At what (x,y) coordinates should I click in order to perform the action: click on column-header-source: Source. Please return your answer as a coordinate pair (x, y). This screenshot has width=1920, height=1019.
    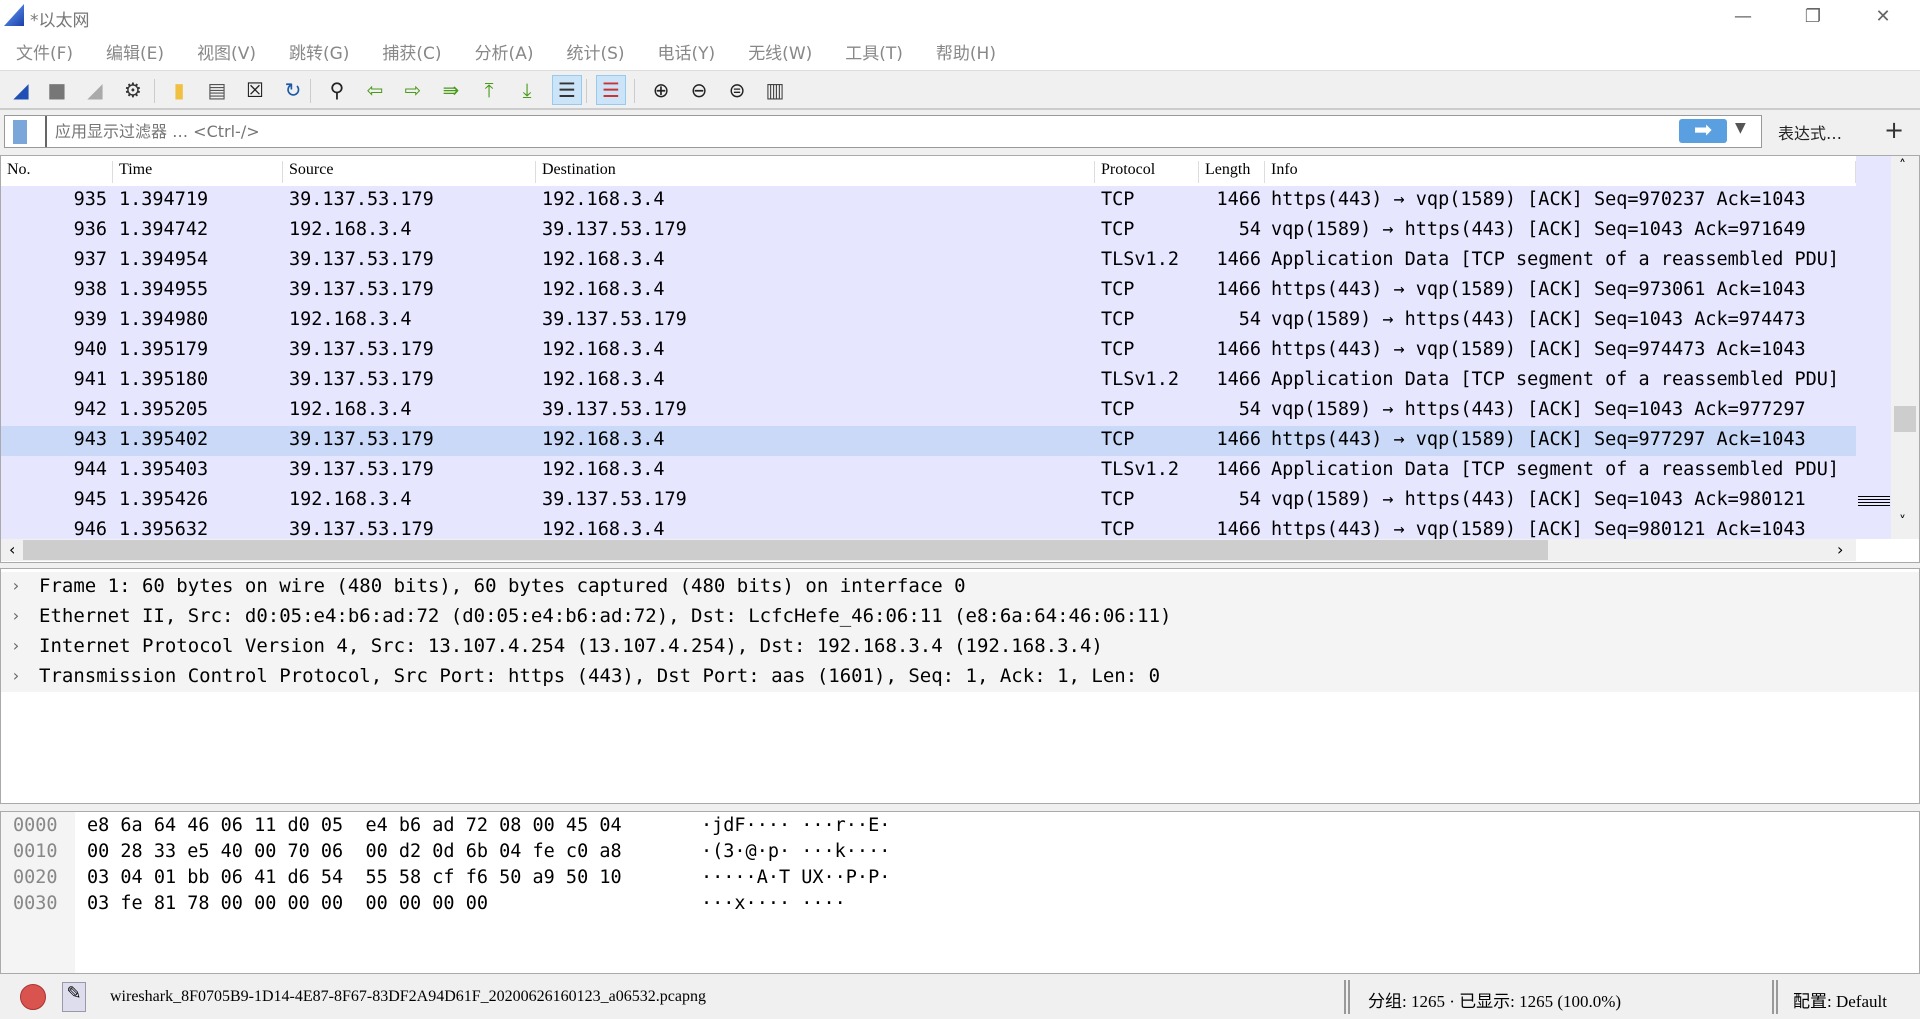
    Looking at the image, I should click on (412, 172).